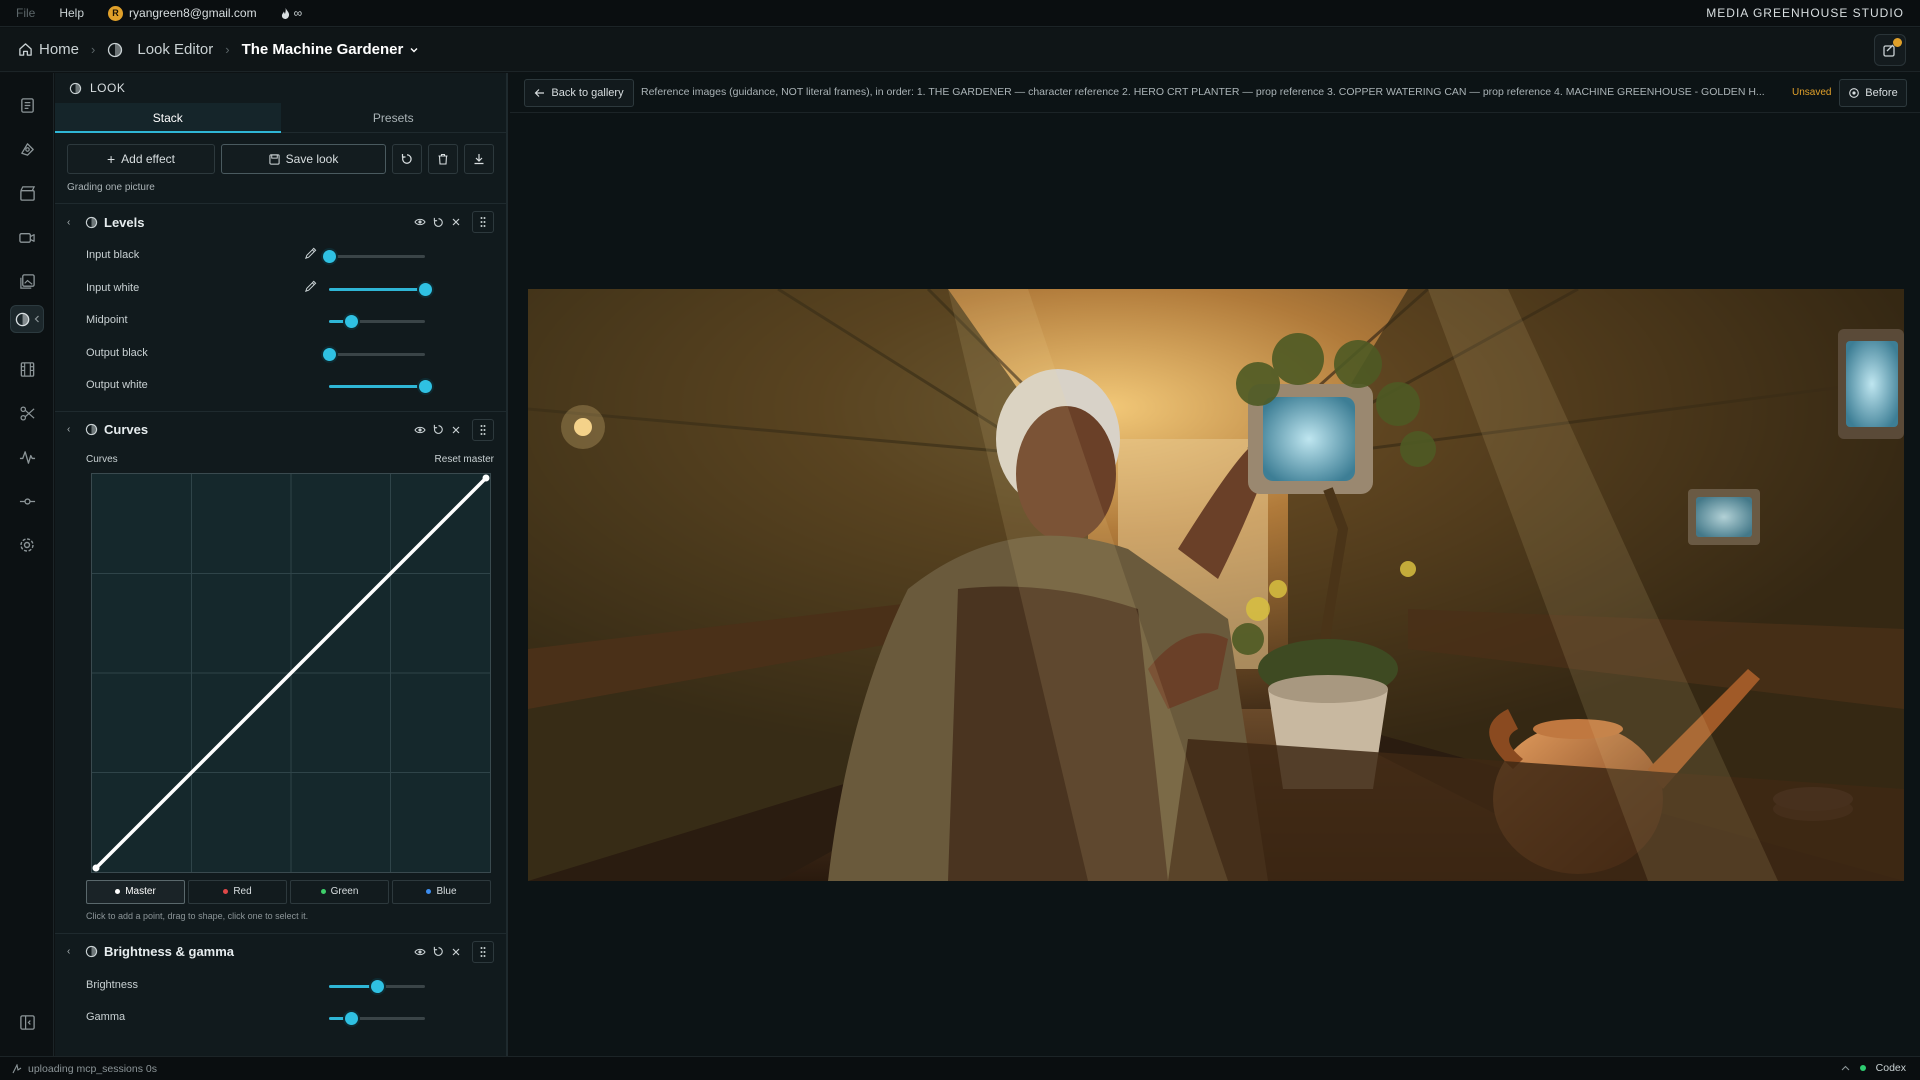  What do you see at coordinates (280, 222) in the screenshot?
I see `levels-header: ‹ Levels` at bounding box center [280, 222].